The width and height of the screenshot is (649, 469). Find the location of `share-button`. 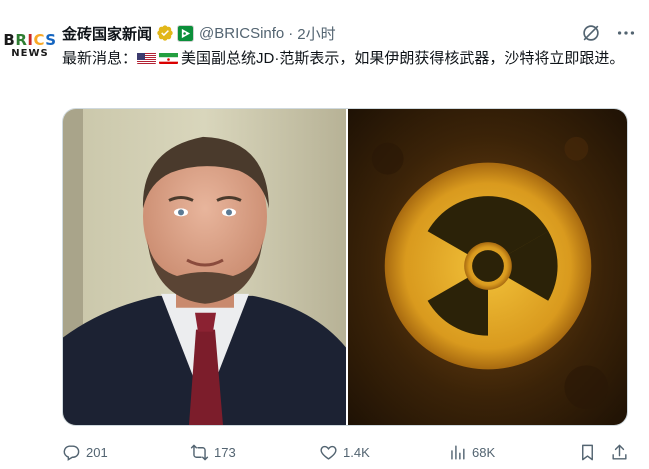

share-button is located at coordinates (622, 452).